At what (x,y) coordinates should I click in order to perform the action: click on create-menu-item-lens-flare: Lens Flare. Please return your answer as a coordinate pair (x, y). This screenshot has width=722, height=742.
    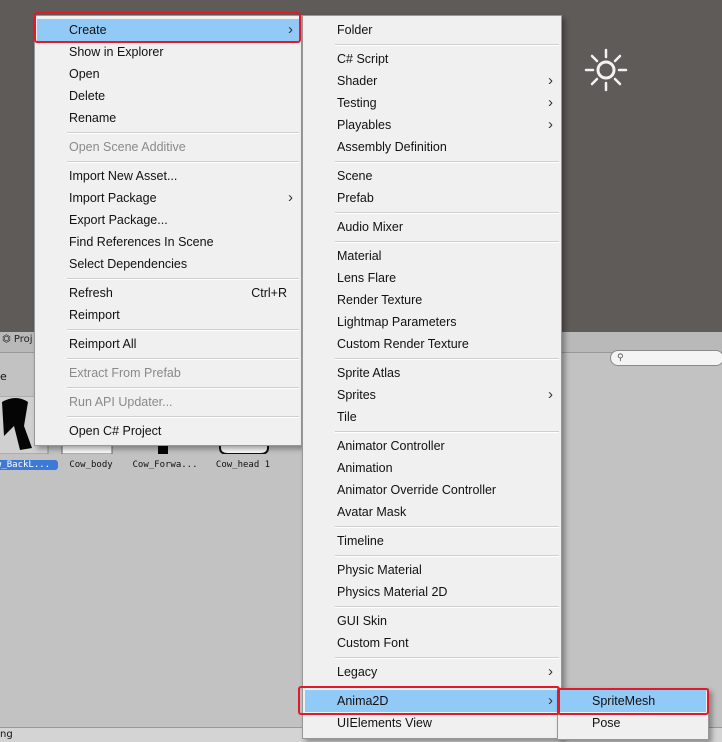
    Looking at the image, I should click on (432, 278).